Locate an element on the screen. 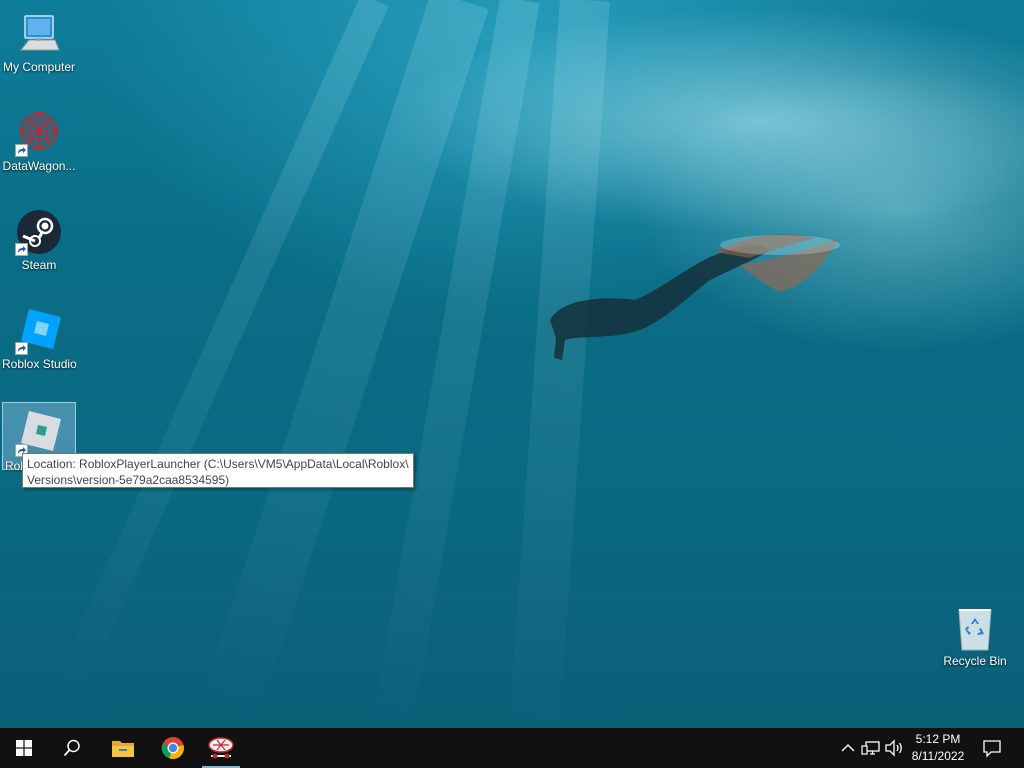 This screenshot has width=1024, height=768. desktop-icon-roblox-studio: Roblox Studio is located at coordinates (39, 345).